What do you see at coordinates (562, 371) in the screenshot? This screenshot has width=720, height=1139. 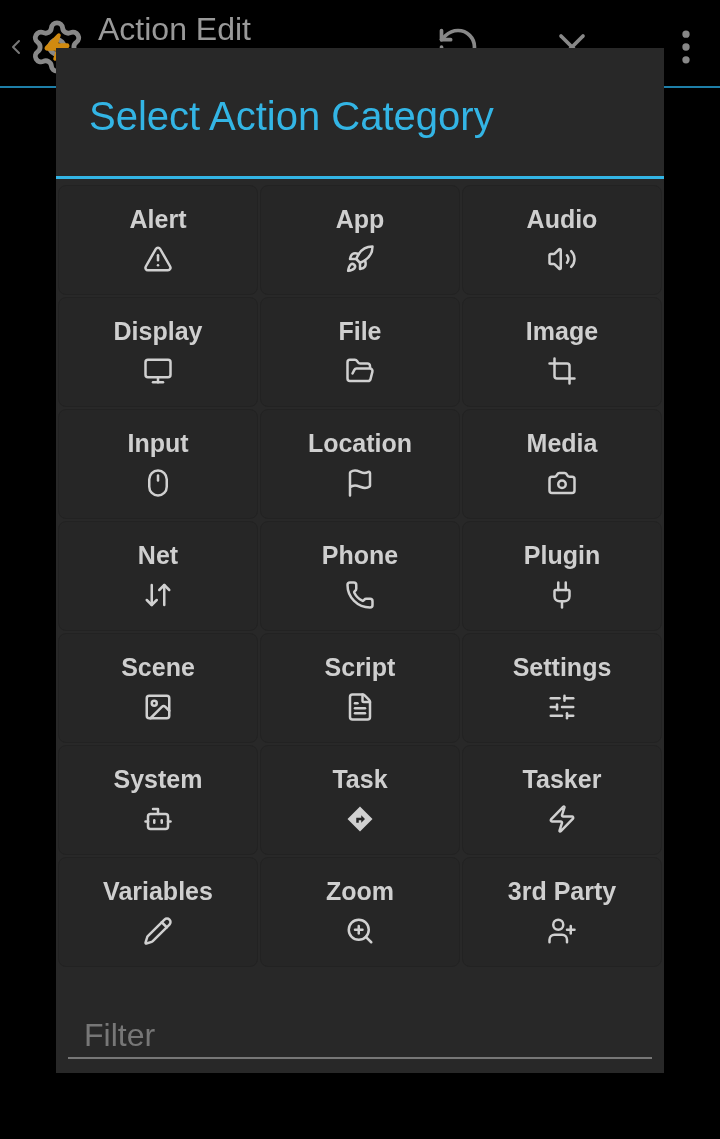 I see `crop-icon` at bounding box center [562, 371].